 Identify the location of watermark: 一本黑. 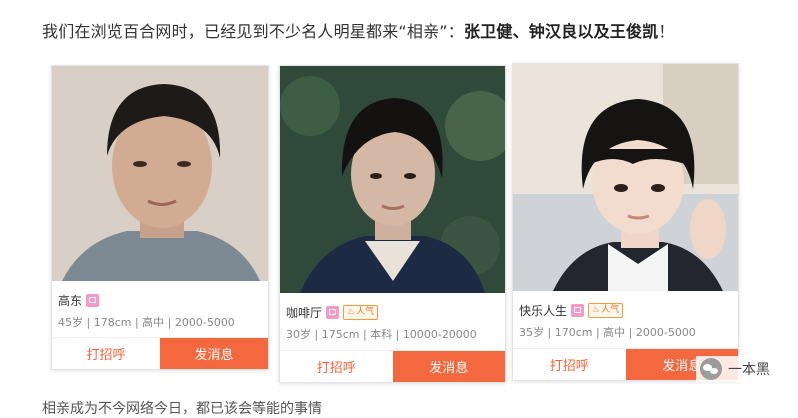
(735, 369).